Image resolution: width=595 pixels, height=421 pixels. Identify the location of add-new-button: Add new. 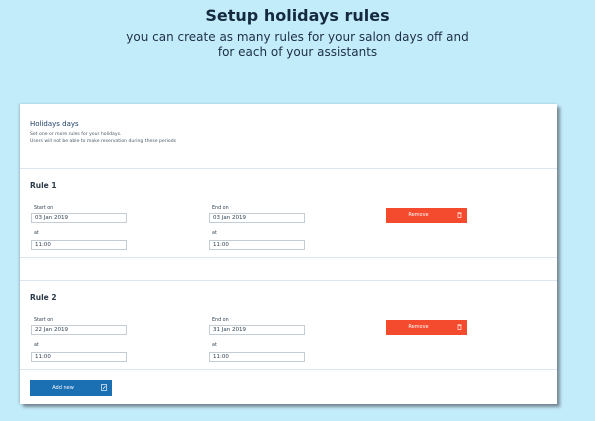
(71, 388).